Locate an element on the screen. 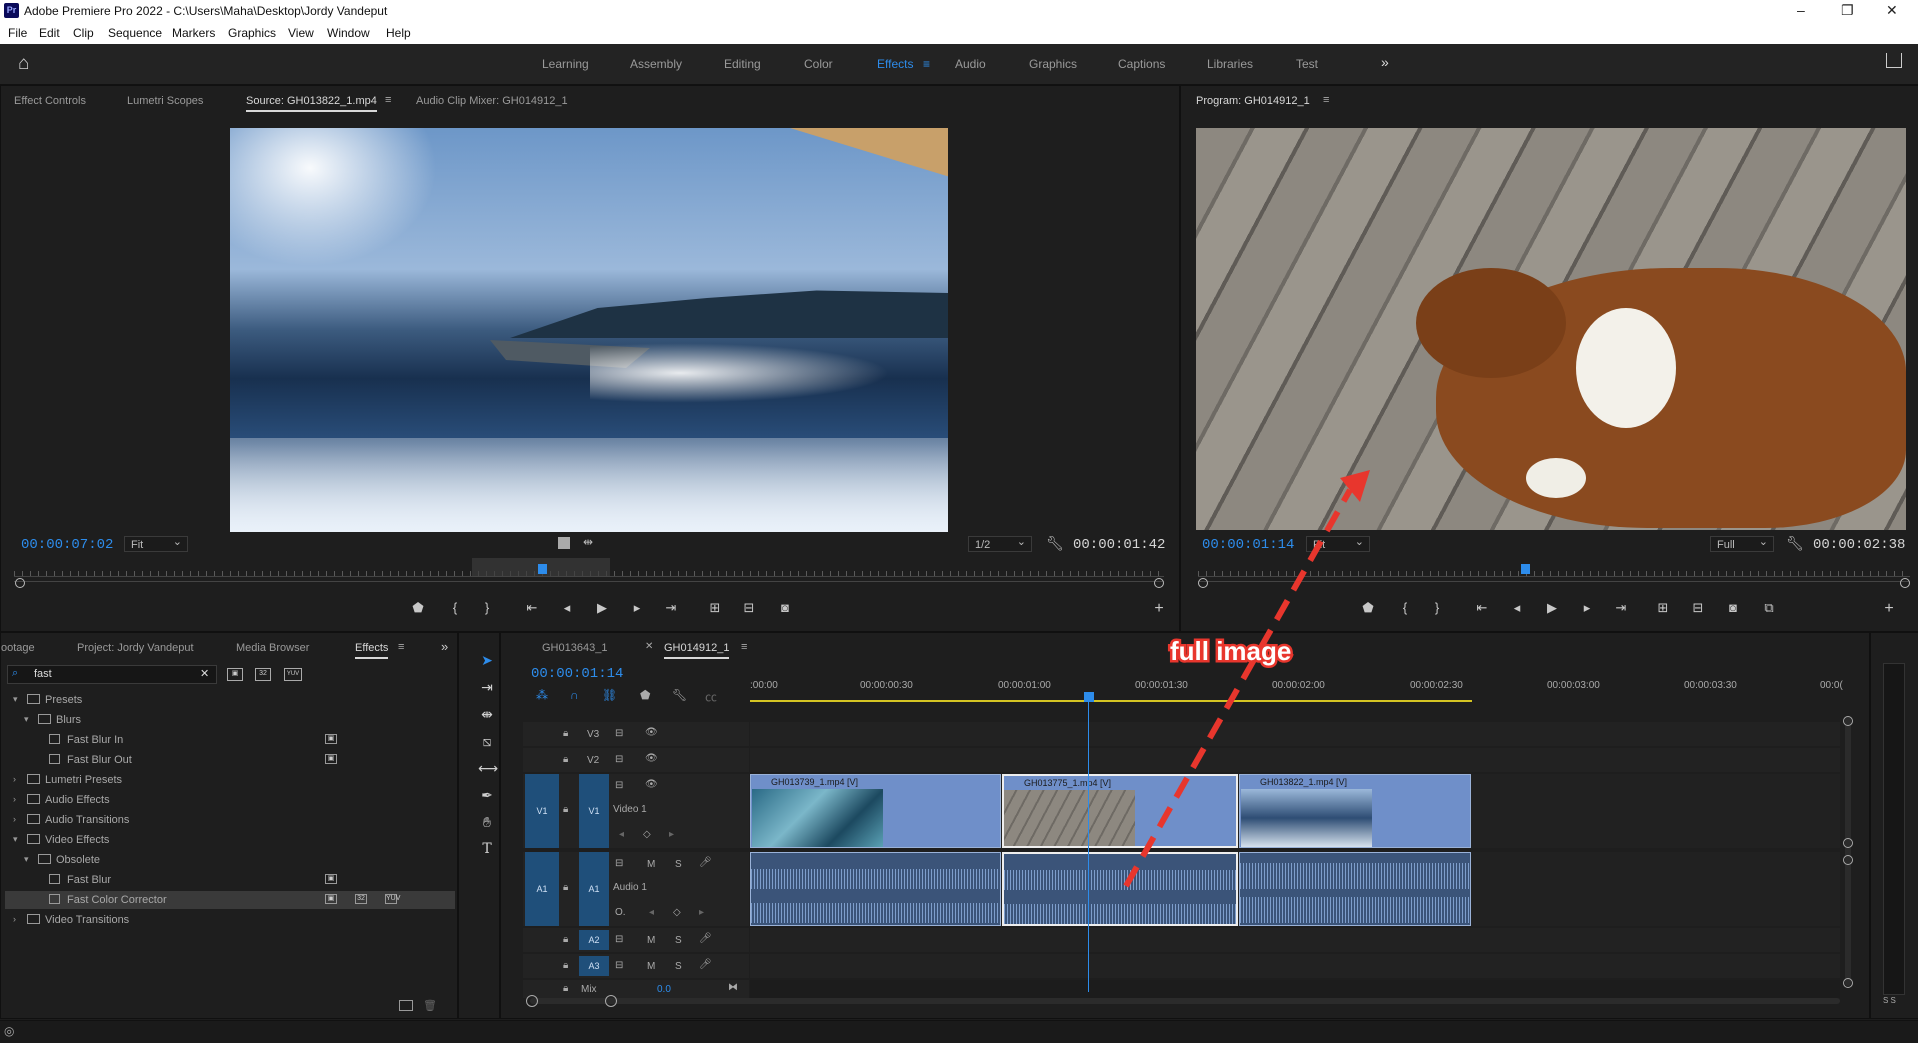 This screenshot has width=1918, height=1043. menu-view: View is located at coordinates (301, 33).